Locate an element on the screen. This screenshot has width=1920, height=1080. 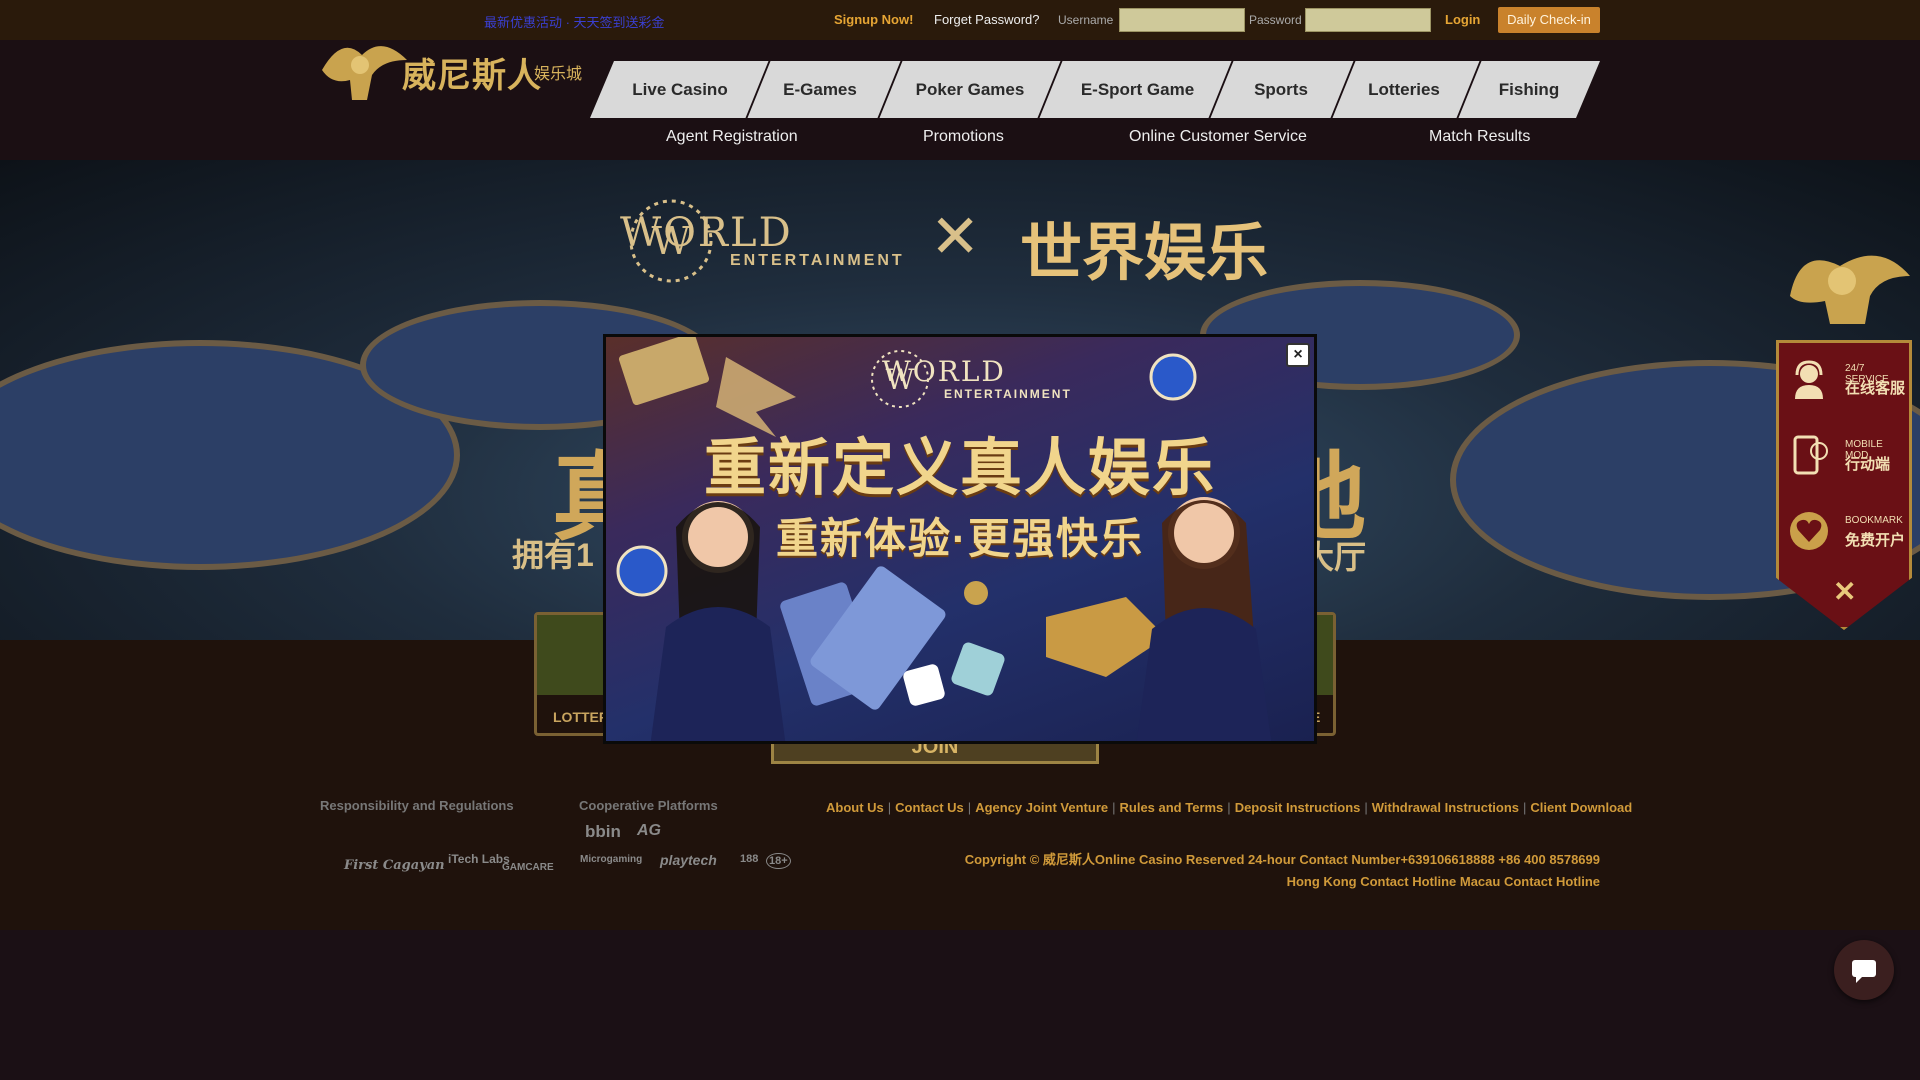
banner-cross: ✕ is located at coordinates (955, 236).